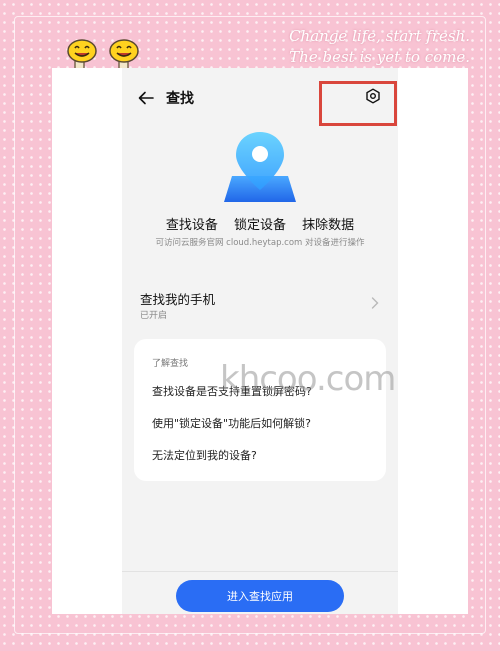  I want to click on feature-lock-device: 锁定设备, so click(259, 225).